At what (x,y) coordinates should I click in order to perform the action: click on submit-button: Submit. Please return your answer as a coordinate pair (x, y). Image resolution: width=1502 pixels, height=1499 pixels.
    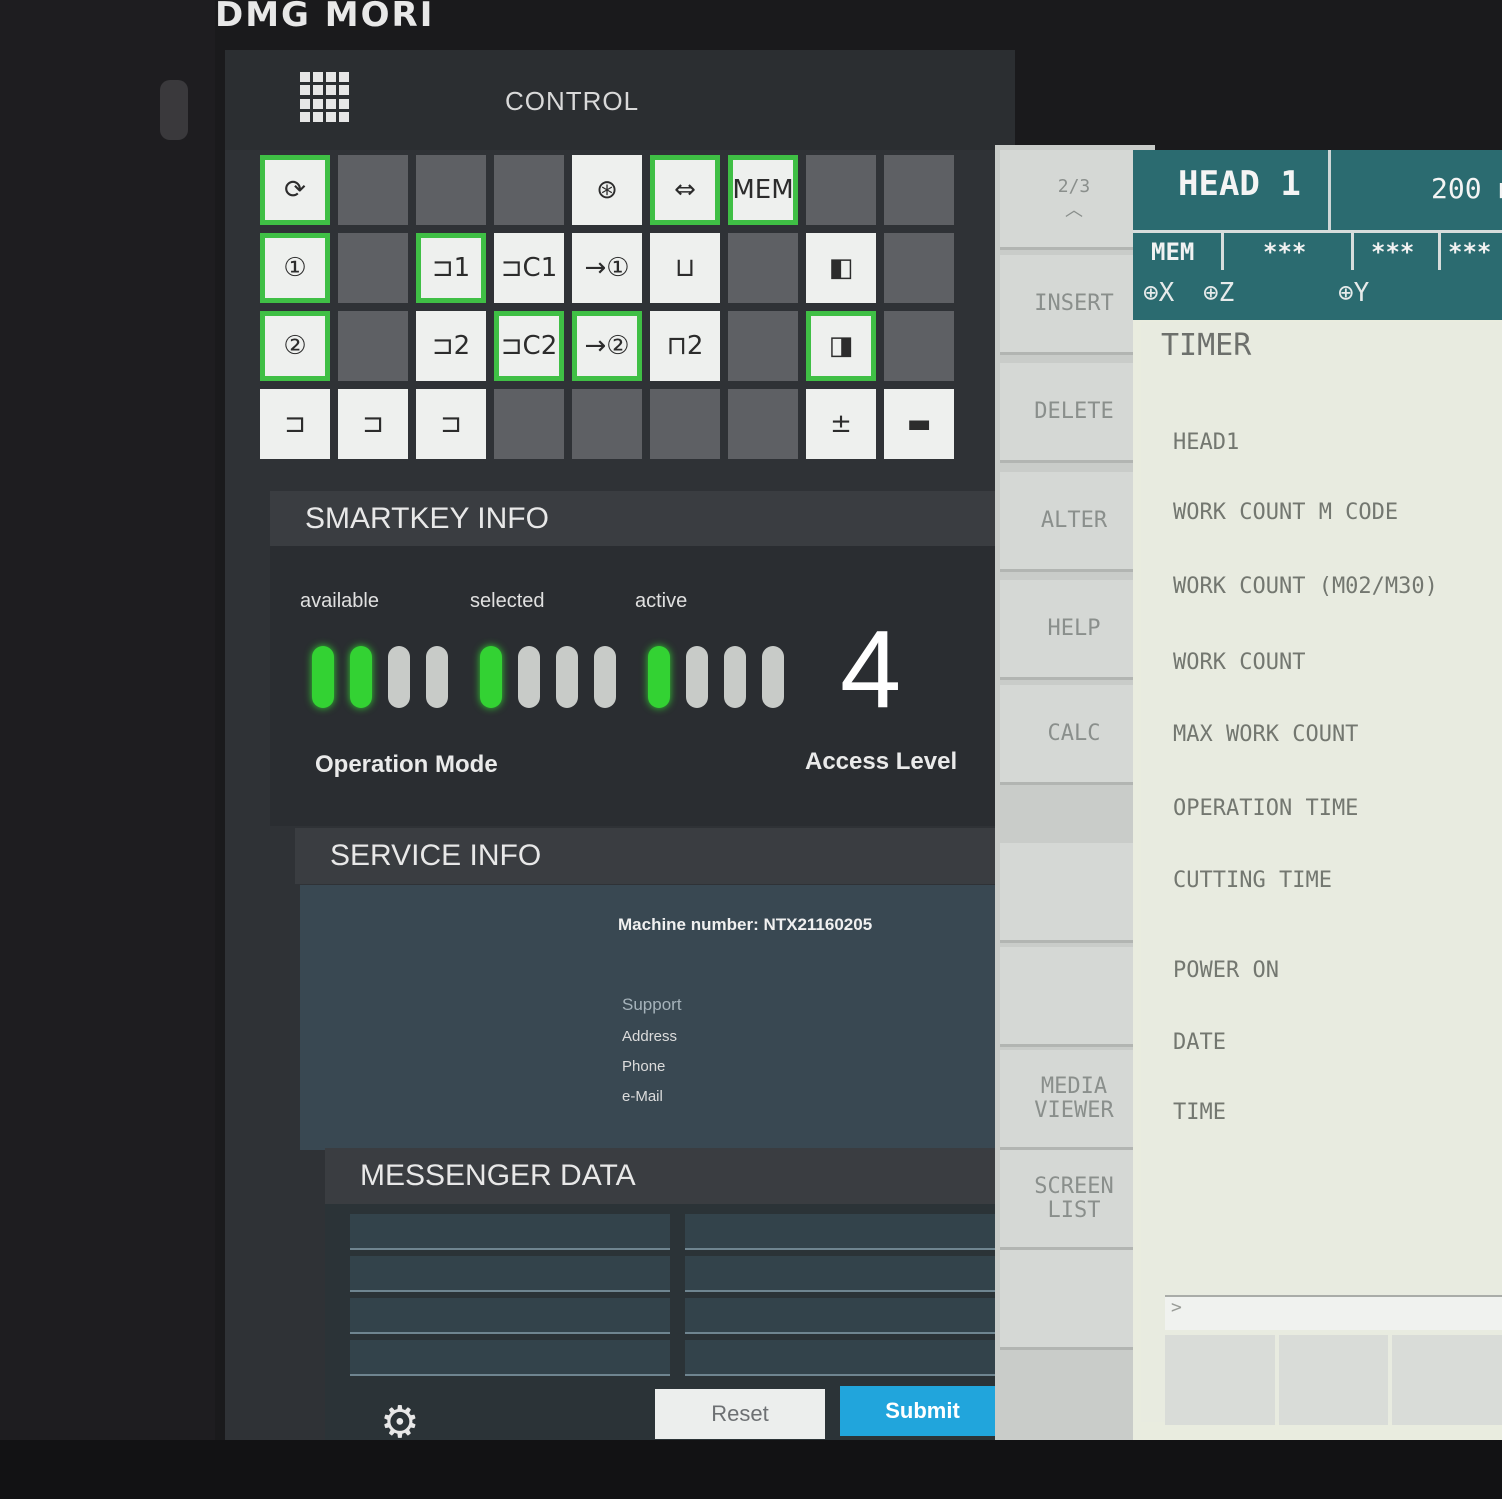
    Looking at the image, I should click on (922, 1411).